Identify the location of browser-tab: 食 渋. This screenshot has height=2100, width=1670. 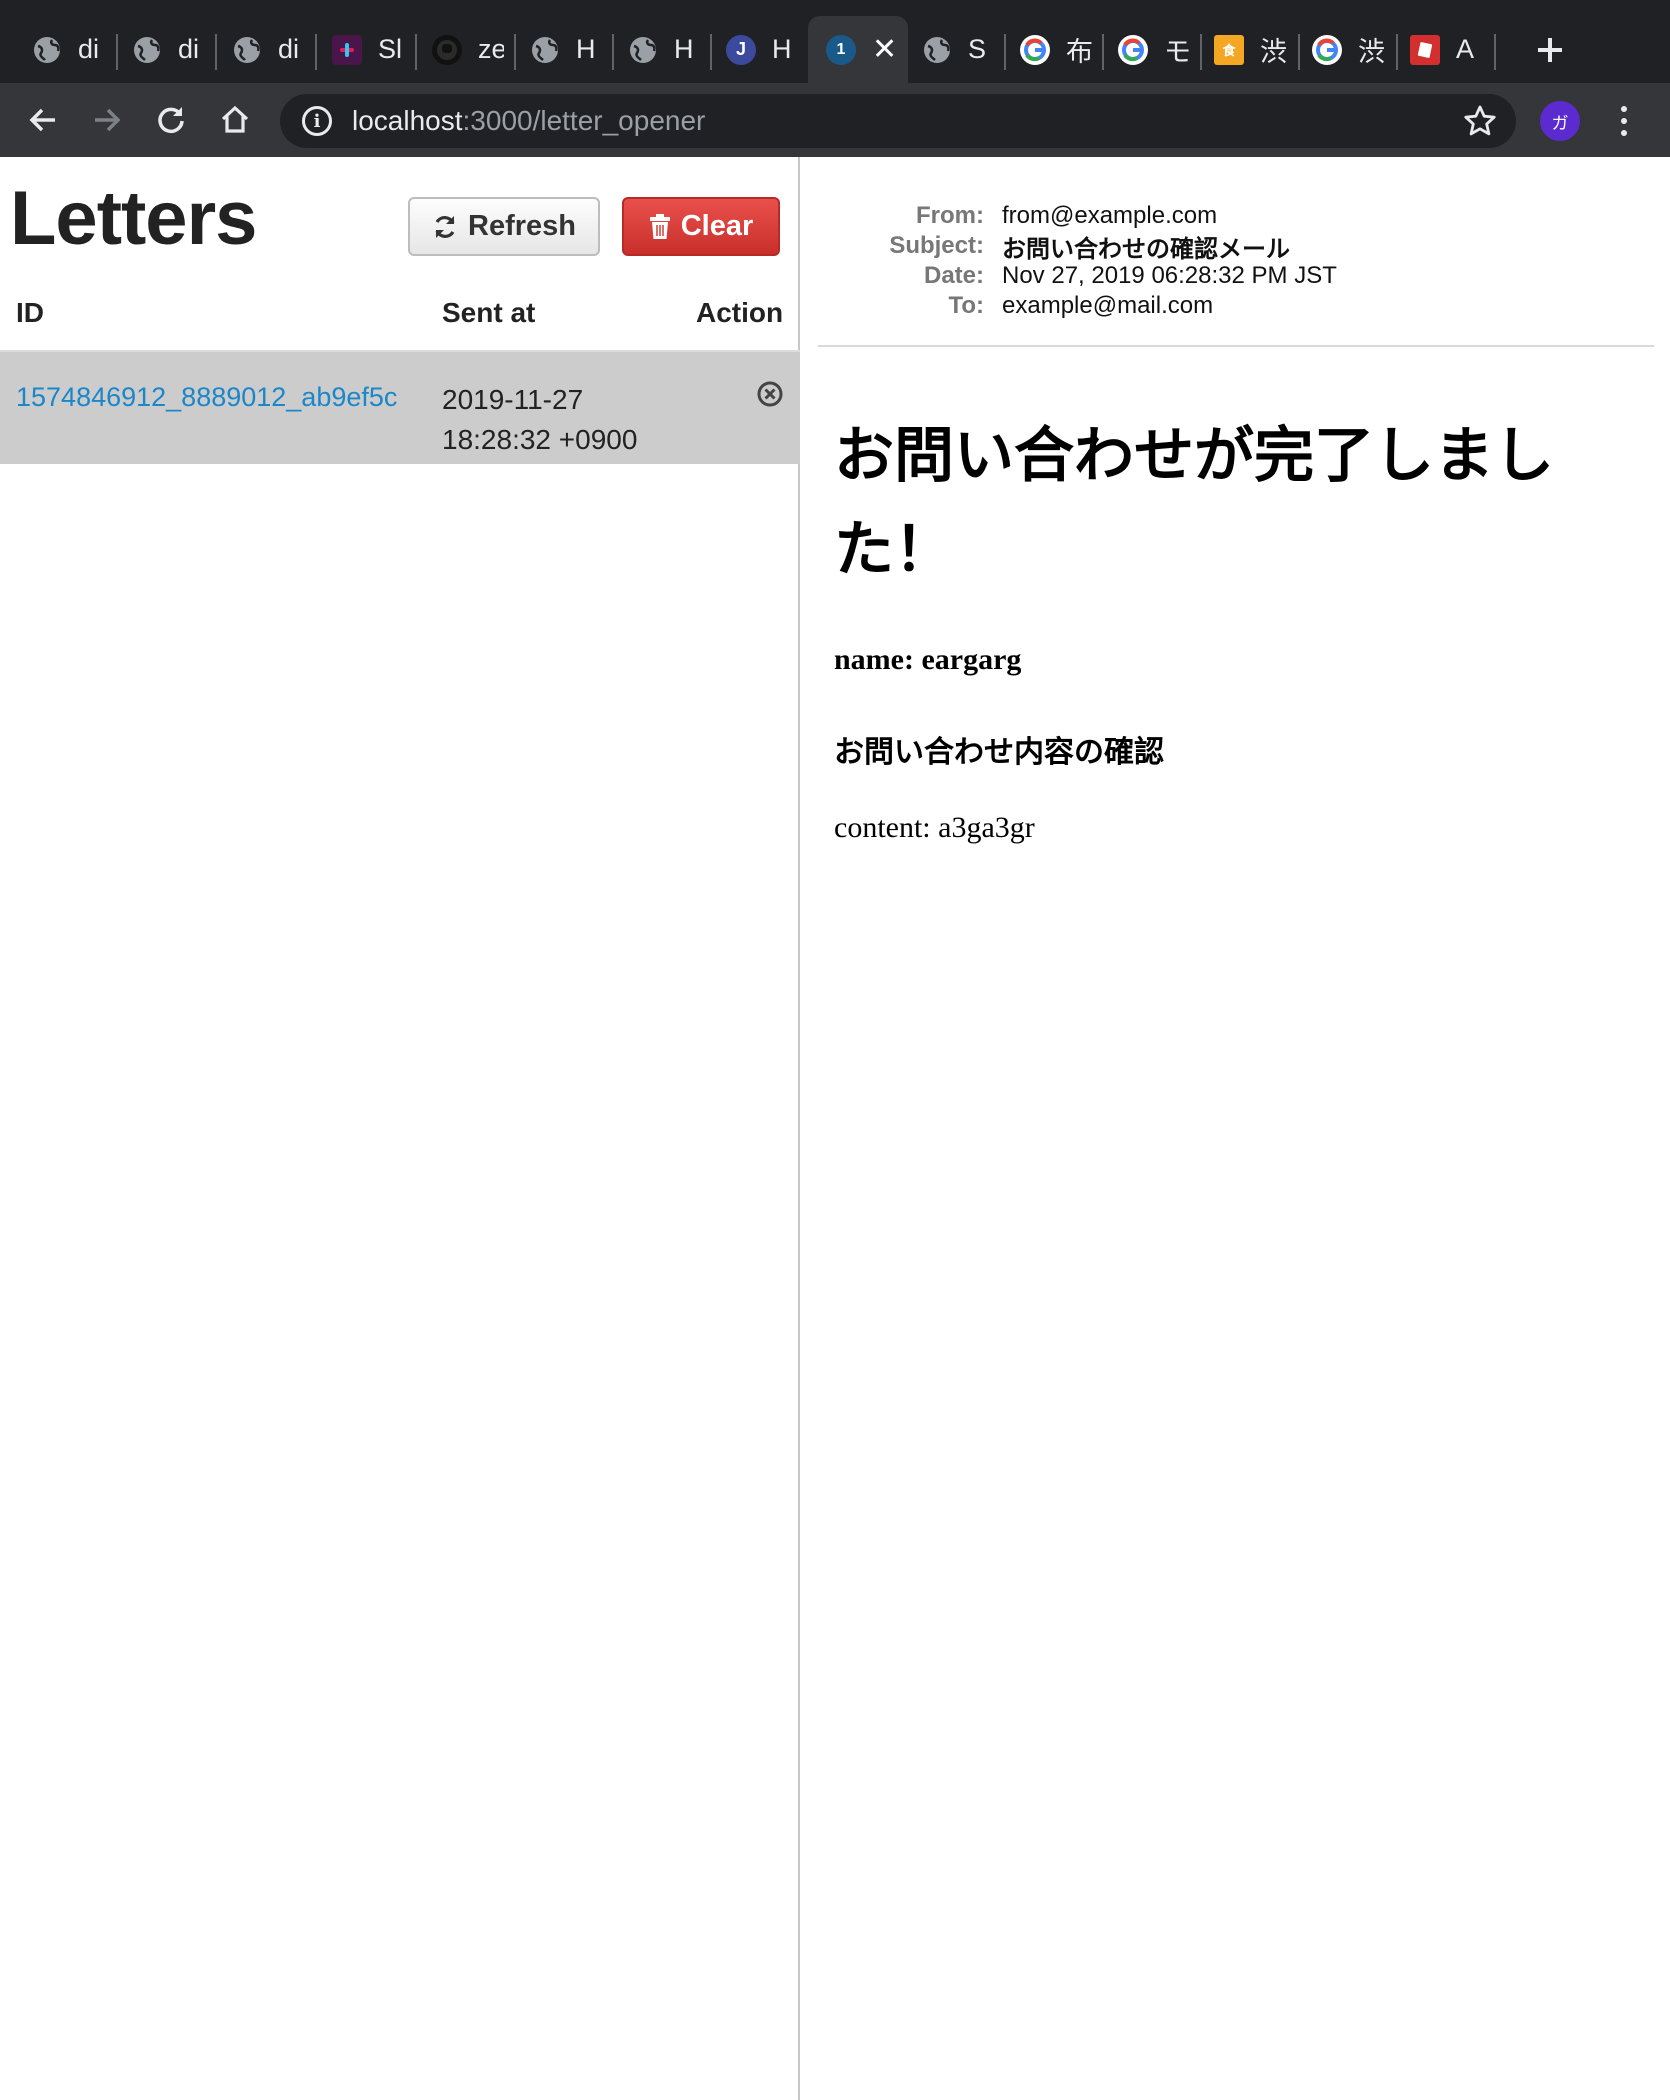
(1252, 49).